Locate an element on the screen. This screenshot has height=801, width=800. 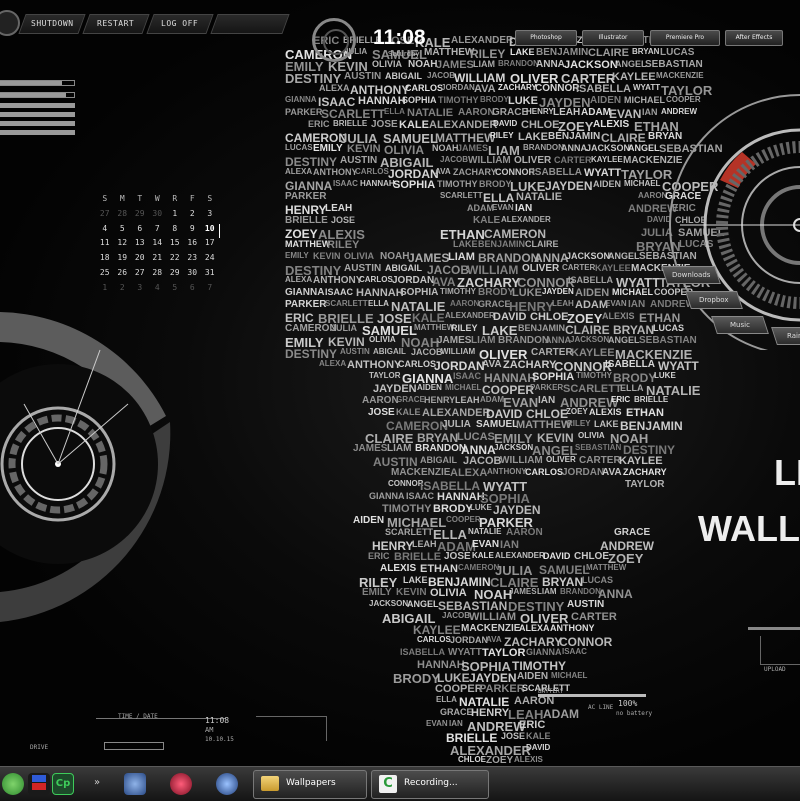
calendar-day: 17 is located at coordinates (210, 245).